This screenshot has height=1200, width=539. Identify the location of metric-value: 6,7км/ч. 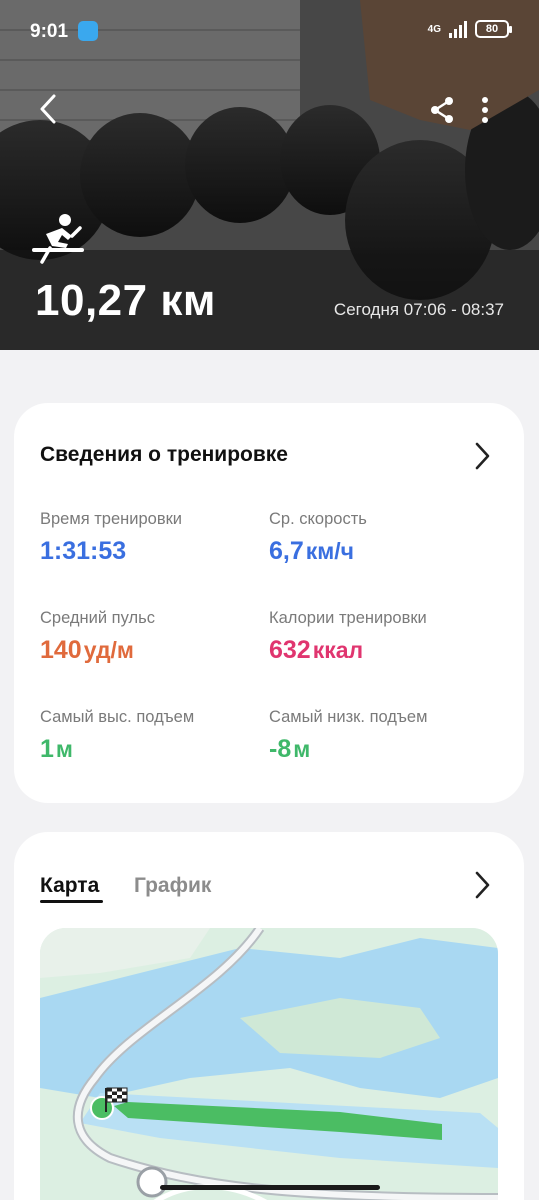
(379, 551).